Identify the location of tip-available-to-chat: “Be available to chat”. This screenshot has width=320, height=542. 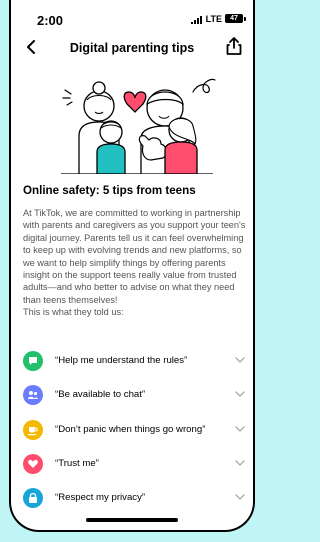
(134, 395).